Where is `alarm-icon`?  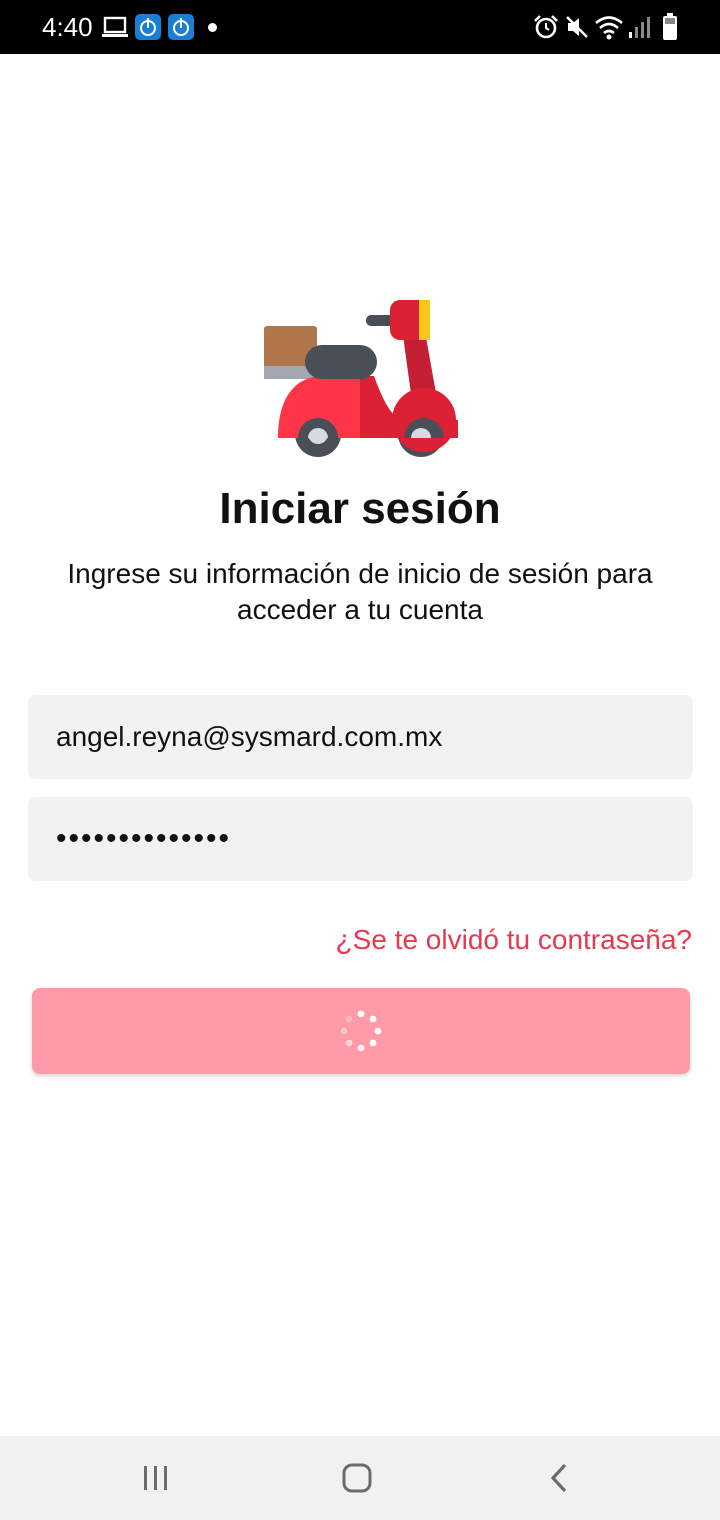 alarm-icon is located at coordinates (546, 27).